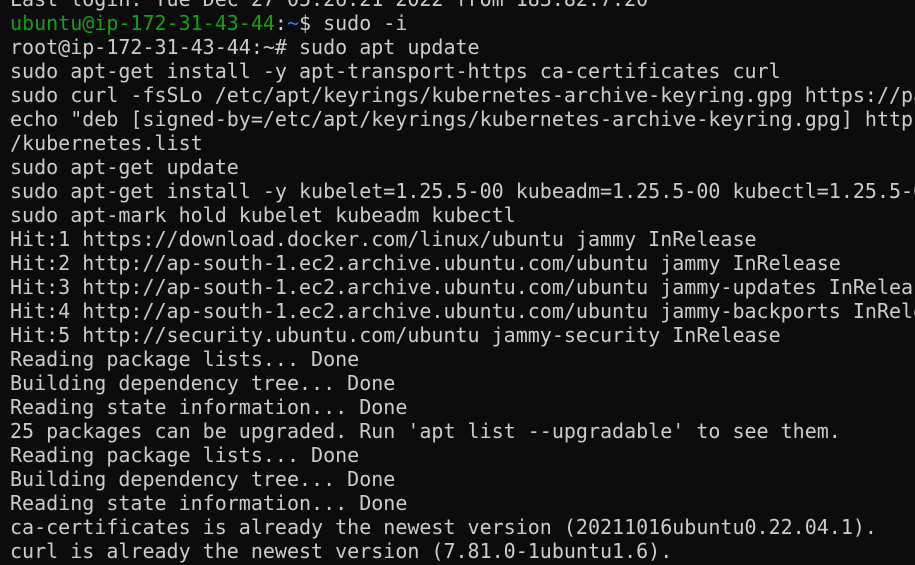 The width and height of the screenshot is (915, 565). Describe the element at coordinates (245, 47) in the screenshot. I see `terminal-line: root@ip-172-31-43-44:~# sudo apt update` at that location.